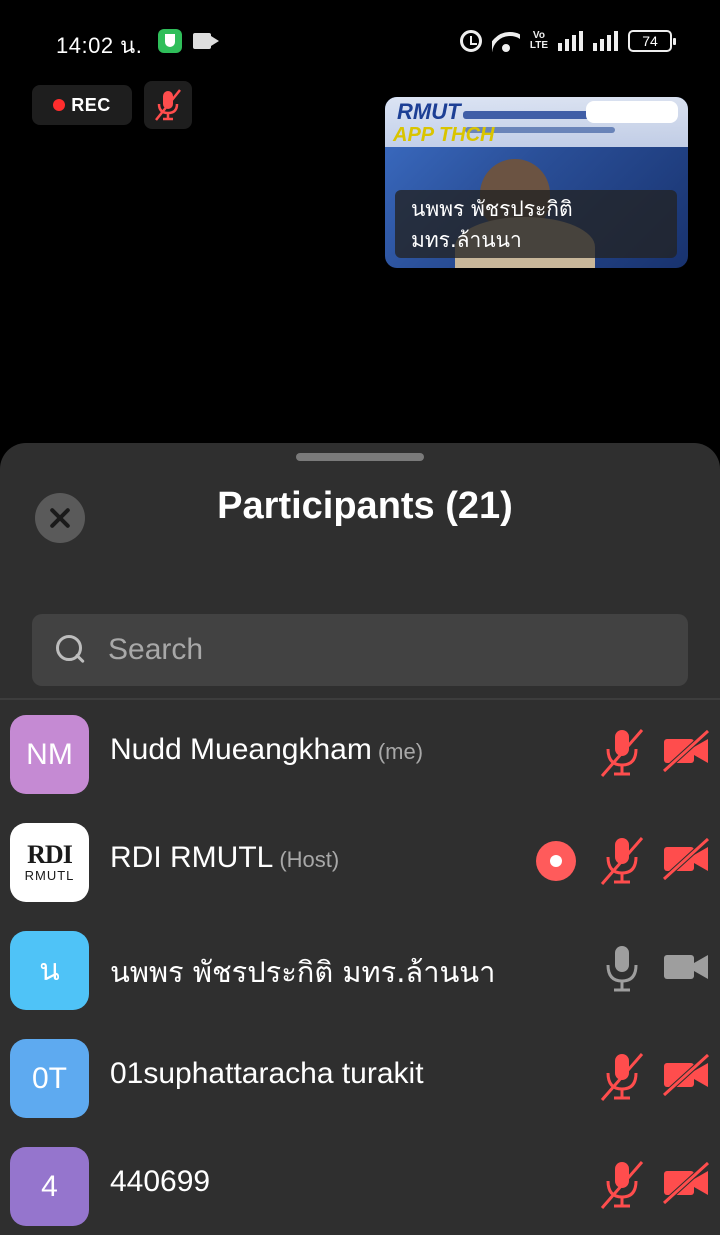  What do you see at coordinates (652, 41) in the screenshot?
I see `battery-indicator: 74` at bounding box center [652, 41].